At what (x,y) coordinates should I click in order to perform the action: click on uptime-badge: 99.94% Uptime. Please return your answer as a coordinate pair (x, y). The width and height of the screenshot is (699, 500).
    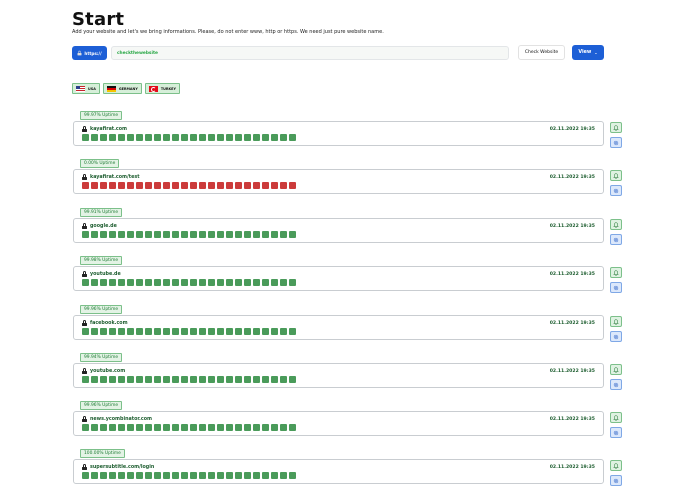
    Looking at the image, I should click on (101, 357).